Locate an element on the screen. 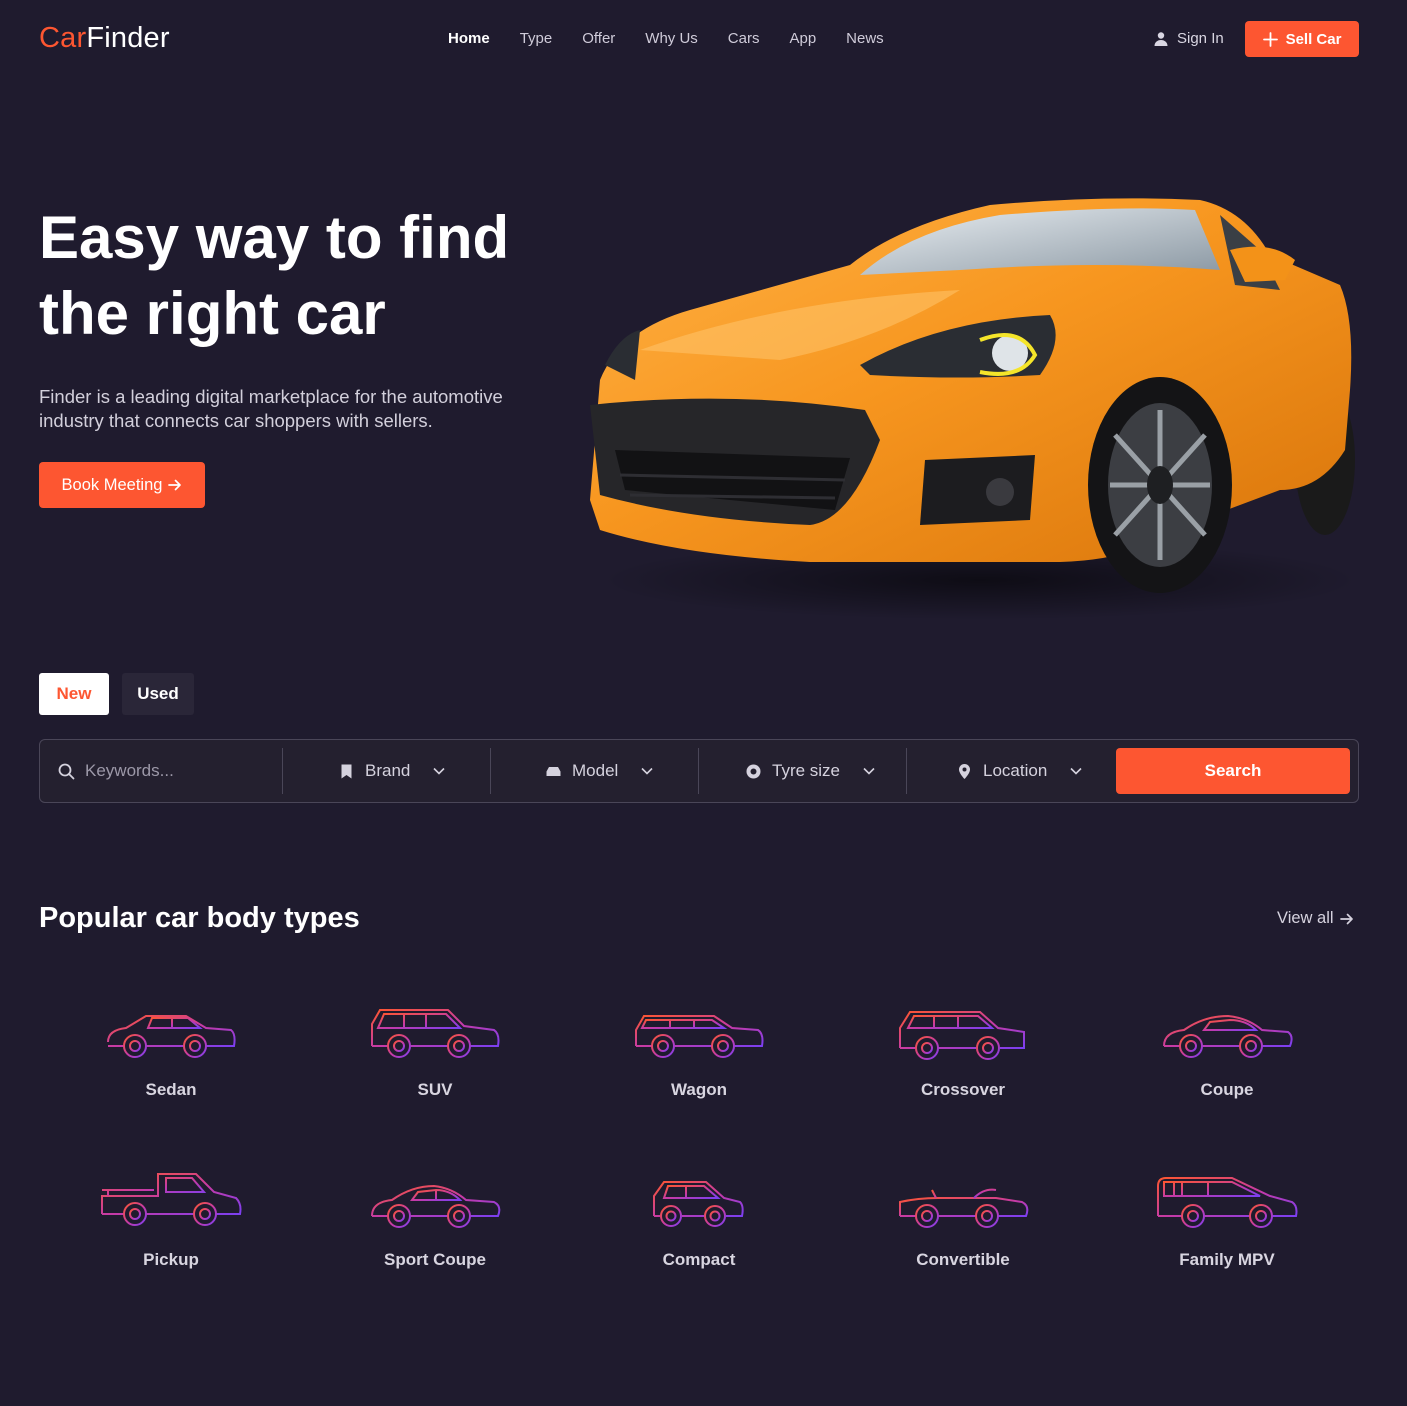 The image size is (1407, 1406). nav-link-offer: Offer is located at coordinates (598, 38).